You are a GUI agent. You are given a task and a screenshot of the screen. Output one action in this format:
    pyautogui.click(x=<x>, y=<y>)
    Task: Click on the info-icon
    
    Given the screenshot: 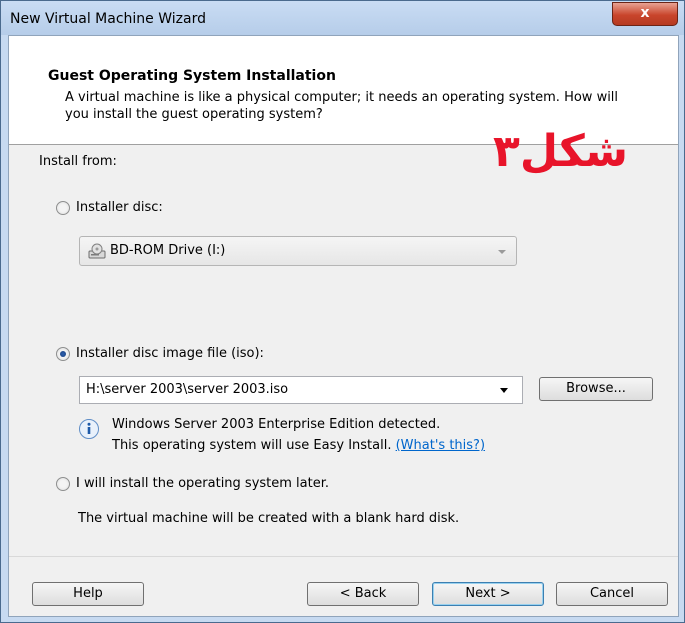 What is the action you would take?
    pyautogui.click(x=89, y=429)
    